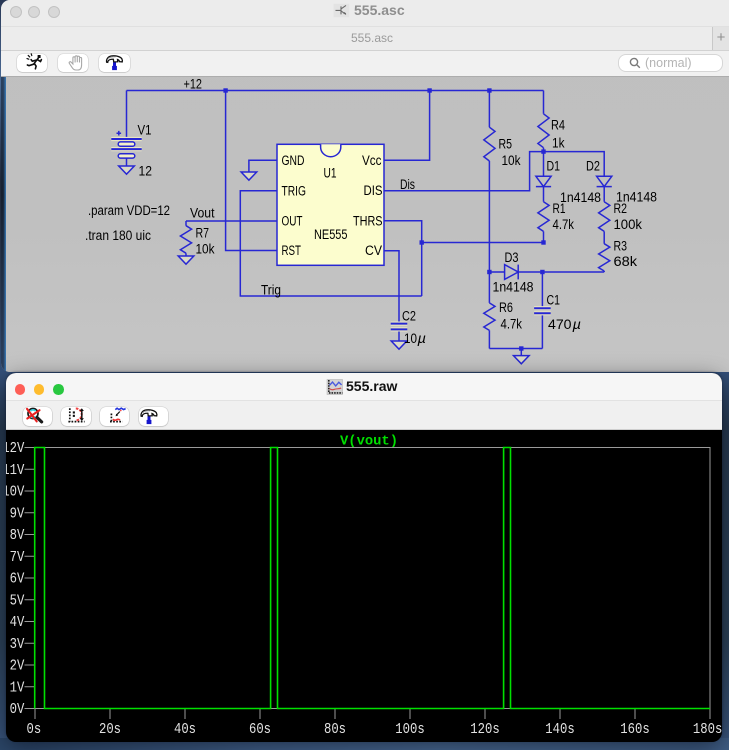 The height and width of the screenshot is (750, 729). What do you see at coordinates (707, 730) in the screenshot?
I see `svg-text: 180s` at bounding box center [707, 730].